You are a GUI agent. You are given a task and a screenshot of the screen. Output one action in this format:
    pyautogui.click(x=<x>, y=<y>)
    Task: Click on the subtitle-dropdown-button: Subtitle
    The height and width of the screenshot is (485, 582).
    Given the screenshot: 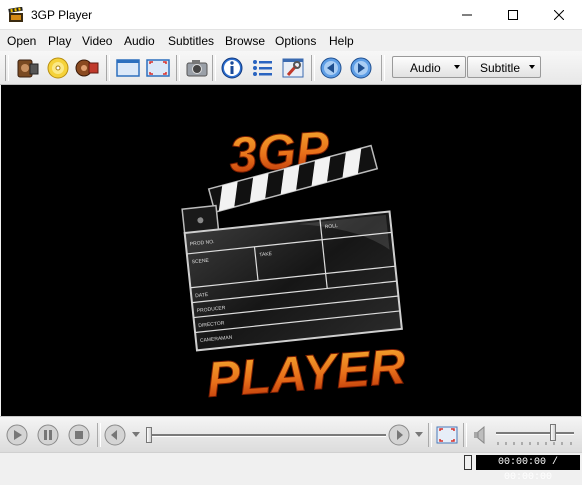 What is the action you would take?
    pyautogui.click(x=504, y=67)
    